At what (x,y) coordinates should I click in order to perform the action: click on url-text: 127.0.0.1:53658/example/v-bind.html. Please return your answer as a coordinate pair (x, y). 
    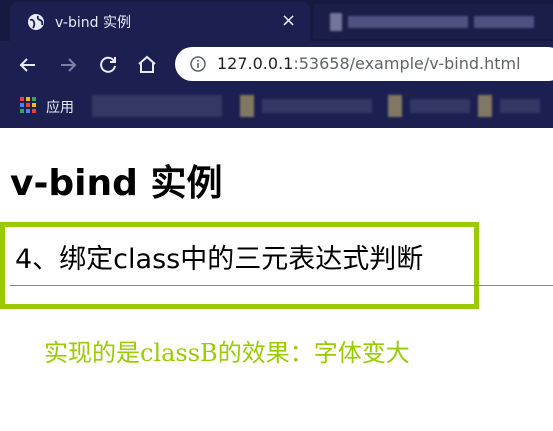
    Looking at the image, I should click on (369, 63).